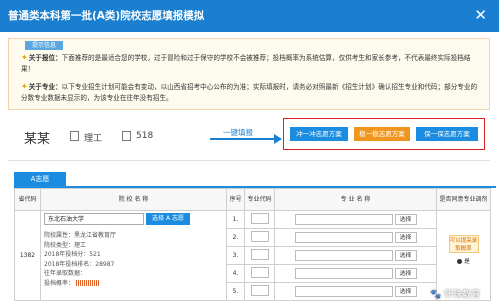 The width and height of the screenshot is (499, 306). I want to click on school-attr: 院校属性：黑龙江省教育厅, so click(80, 235).